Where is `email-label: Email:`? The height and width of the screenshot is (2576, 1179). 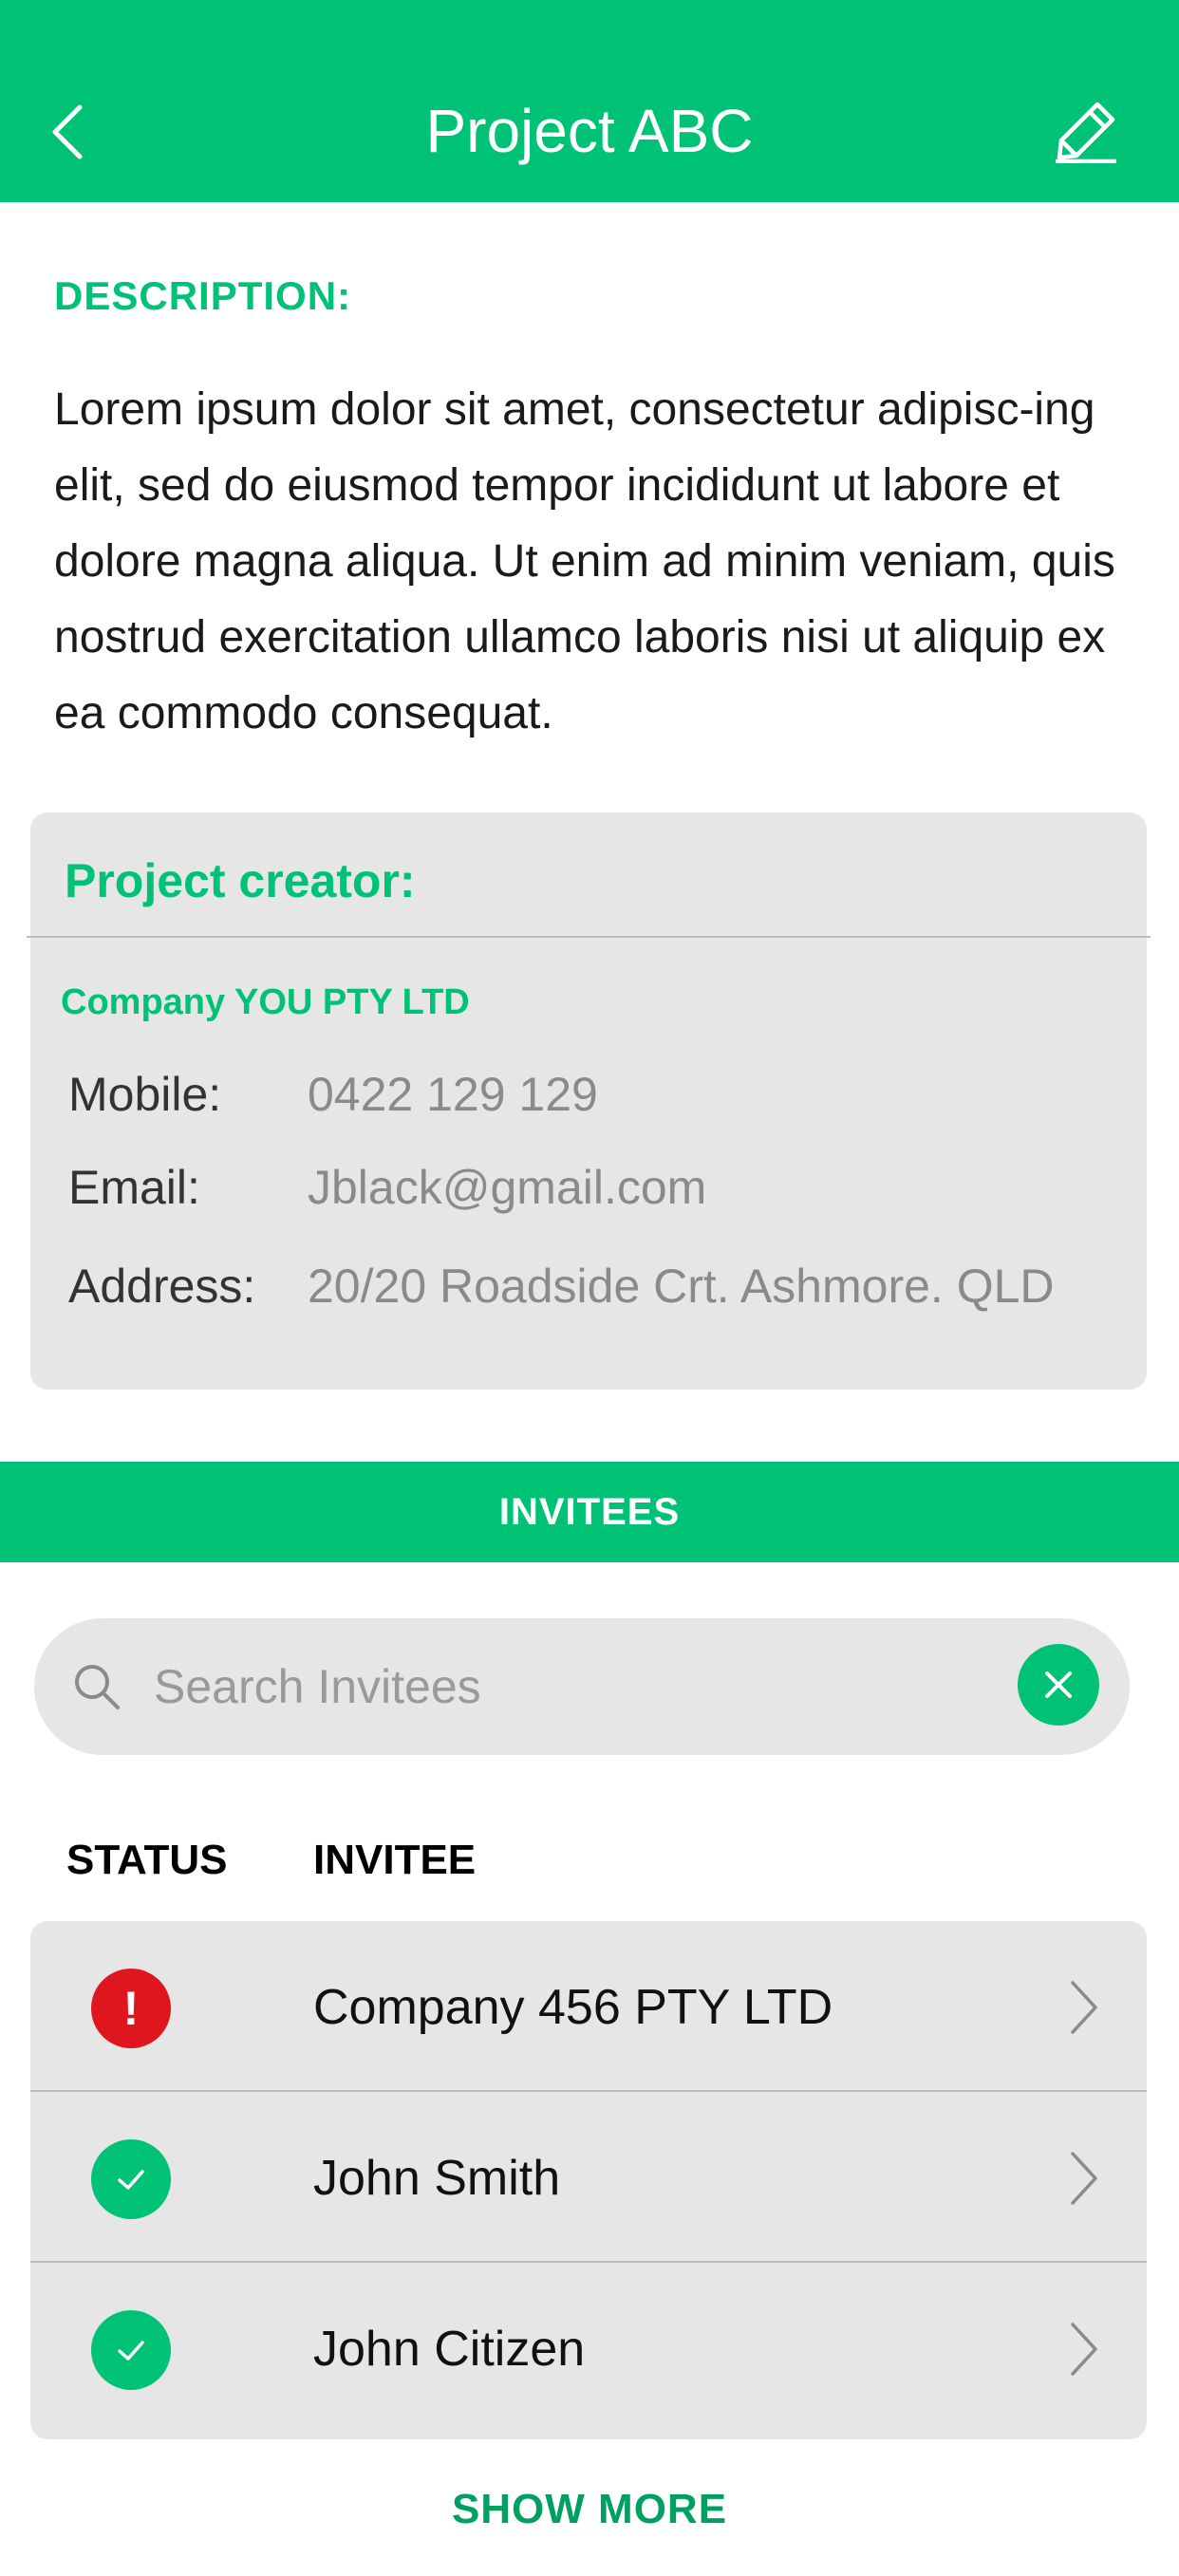 email-label: Email: is located at coordinates (134, 1188).